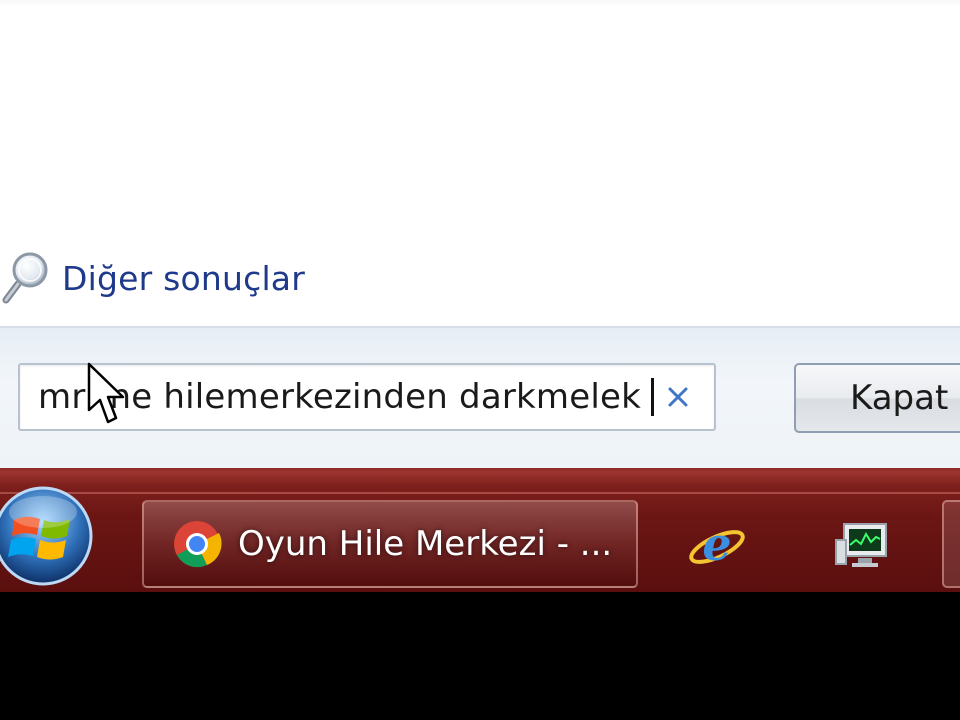 The width and height of the screenshot is (960, 720). I want to click on close-button: Kapat, so click(877, 398).